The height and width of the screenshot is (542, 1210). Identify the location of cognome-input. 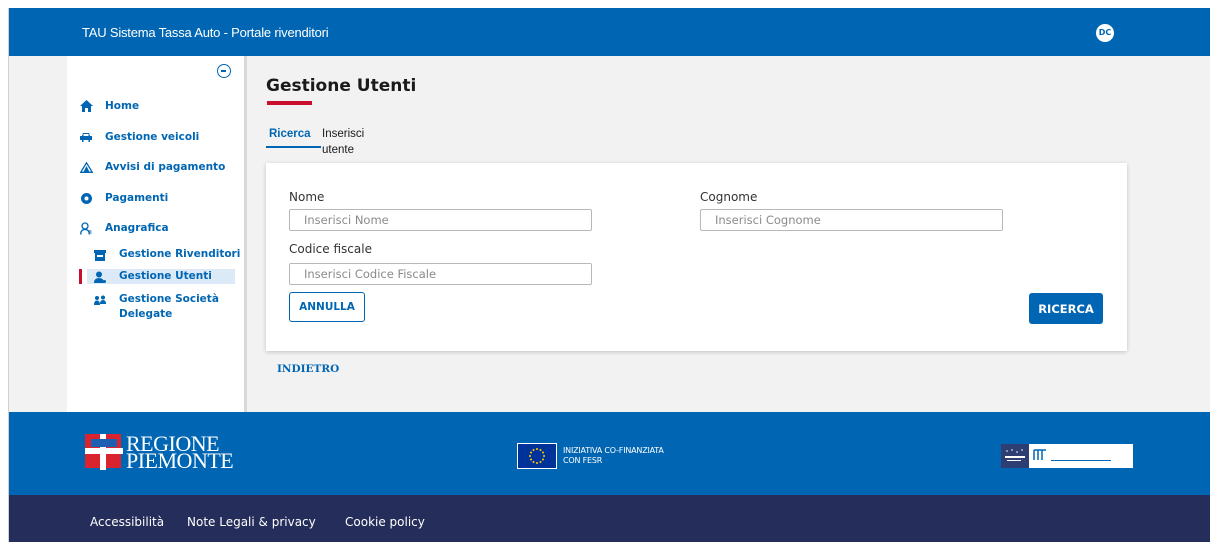
(851, 220).